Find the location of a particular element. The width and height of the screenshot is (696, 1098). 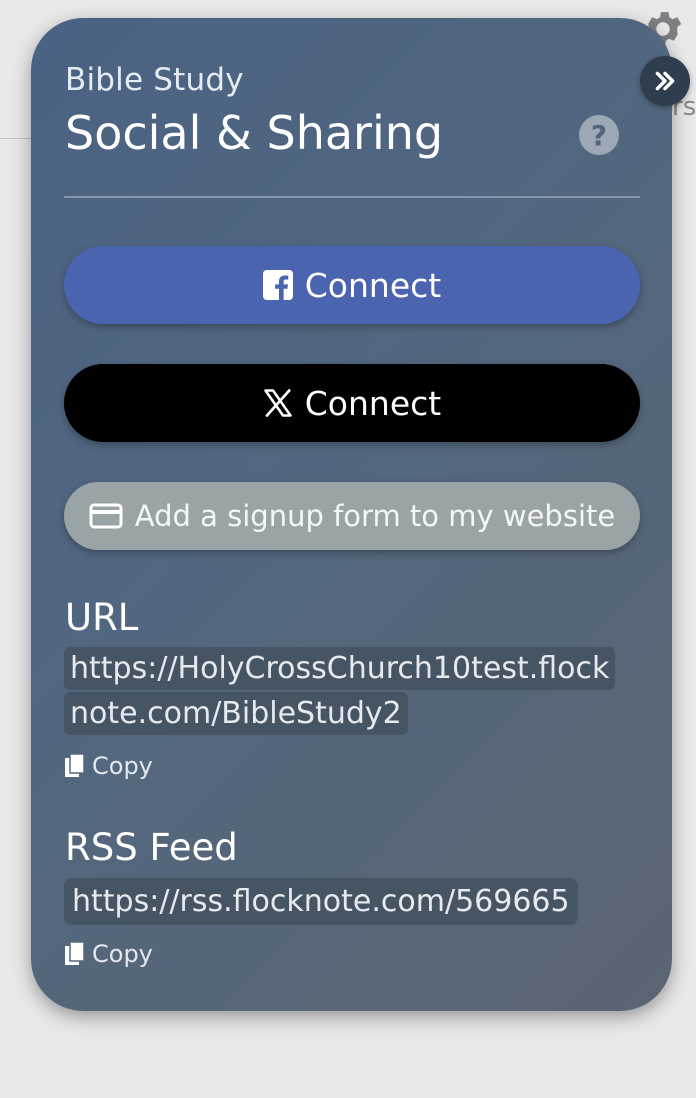

expand-panel-button is located at coordinates (665, 81).